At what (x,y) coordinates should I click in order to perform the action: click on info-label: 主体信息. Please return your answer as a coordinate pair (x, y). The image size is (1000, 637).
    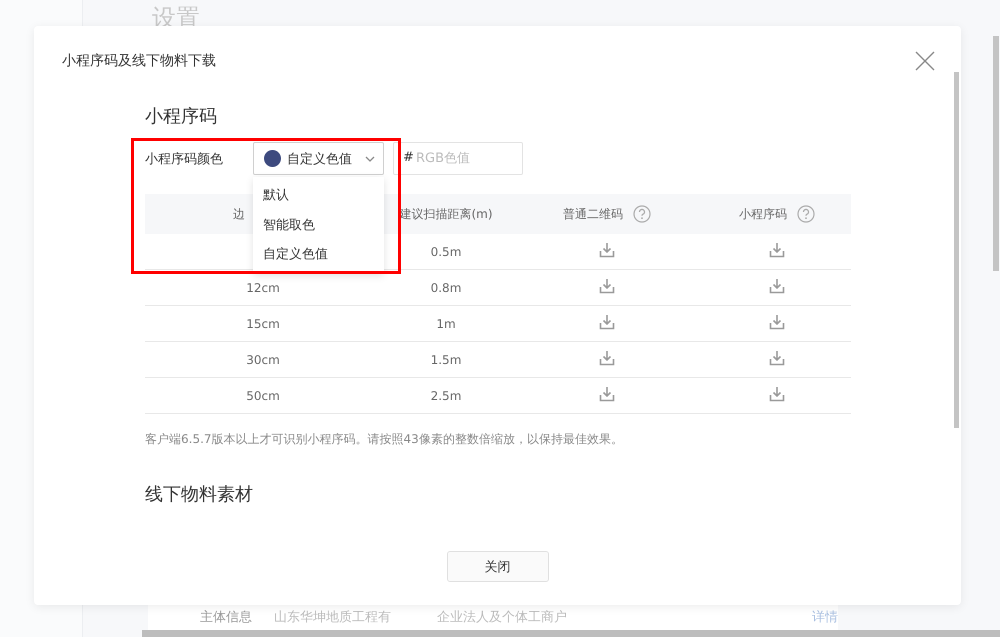
    Looking at the image, I should click on (226, 617).